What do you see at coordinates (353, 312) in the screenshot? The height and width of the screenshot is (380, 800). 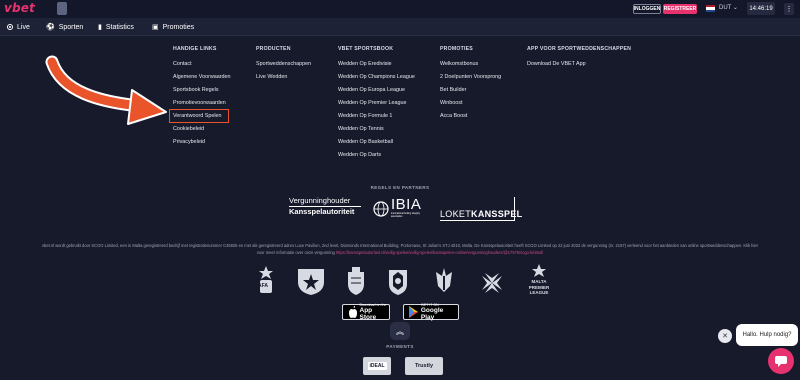 I see `apple-icon` at bounding box center [353, 312].